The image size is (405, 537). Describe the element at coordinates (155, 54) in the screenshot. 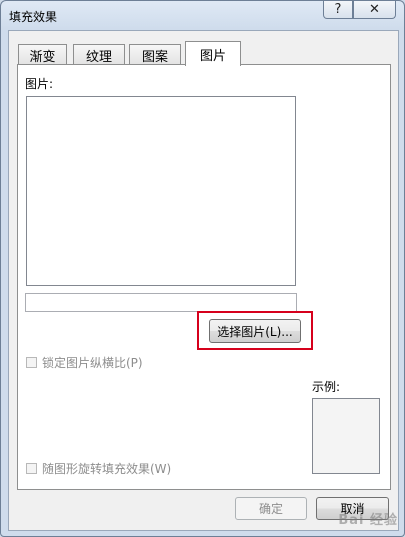

I see `tab-pattern: 图案` at that location.